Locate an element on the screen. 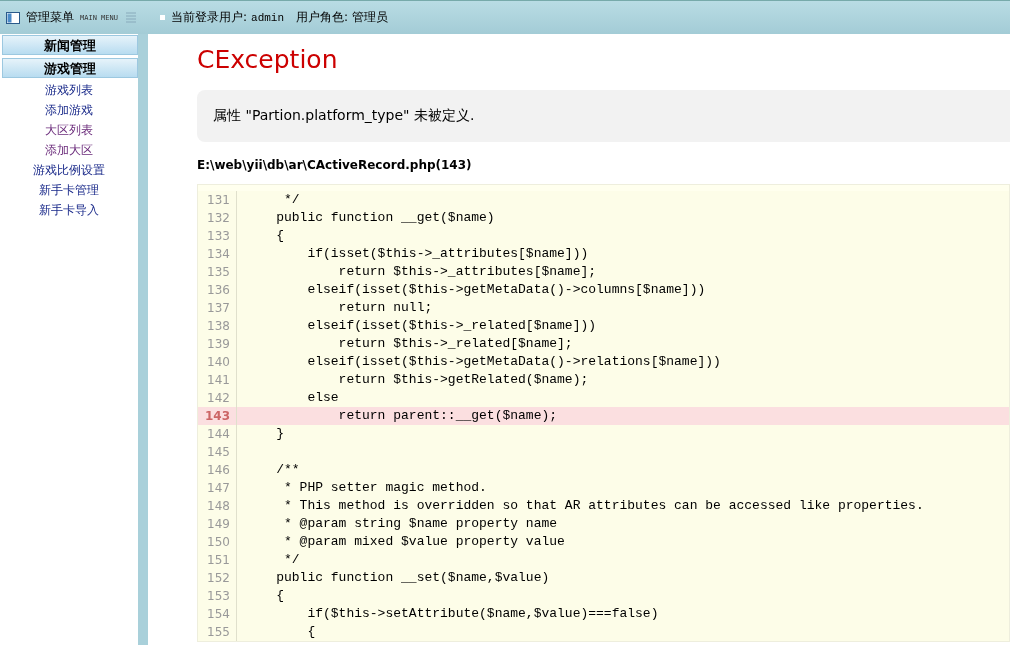  code-text: else is located at coordinates (322, 398).